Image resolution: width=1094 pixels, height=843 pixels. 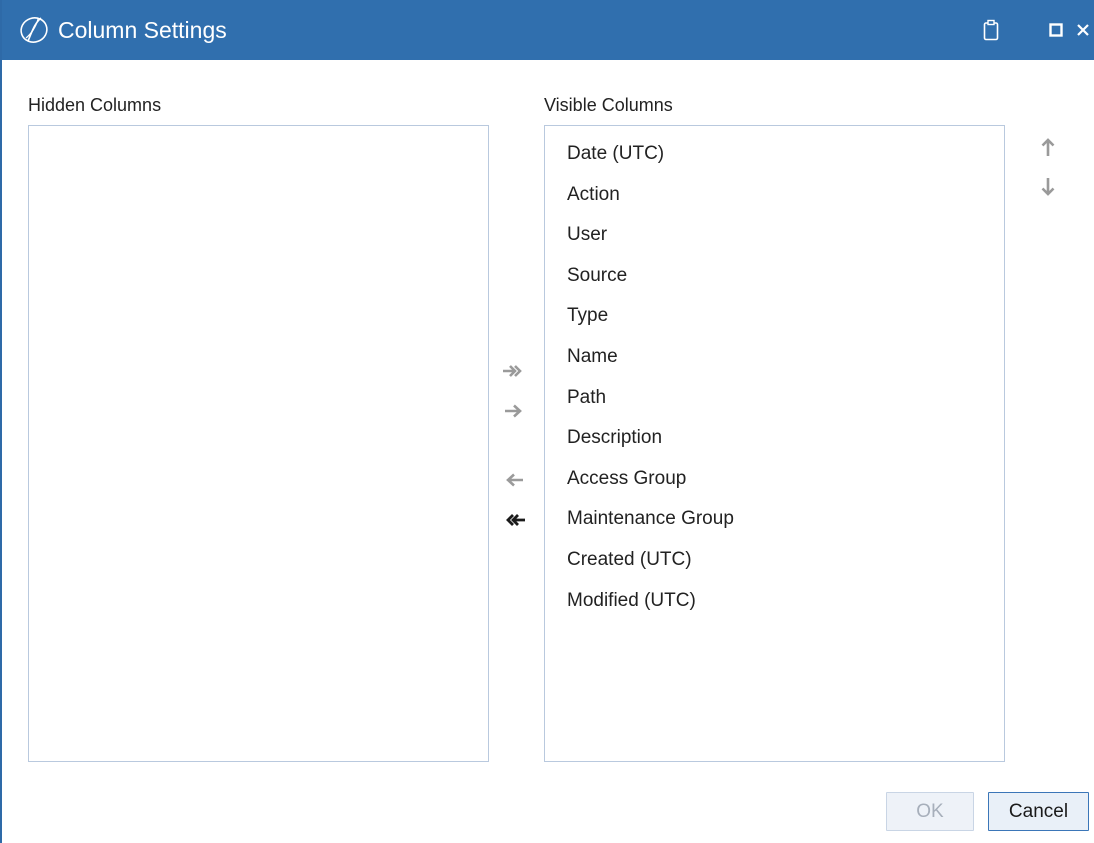 I want to click on double-arrow-left-icon, so click(x=515, y=520).